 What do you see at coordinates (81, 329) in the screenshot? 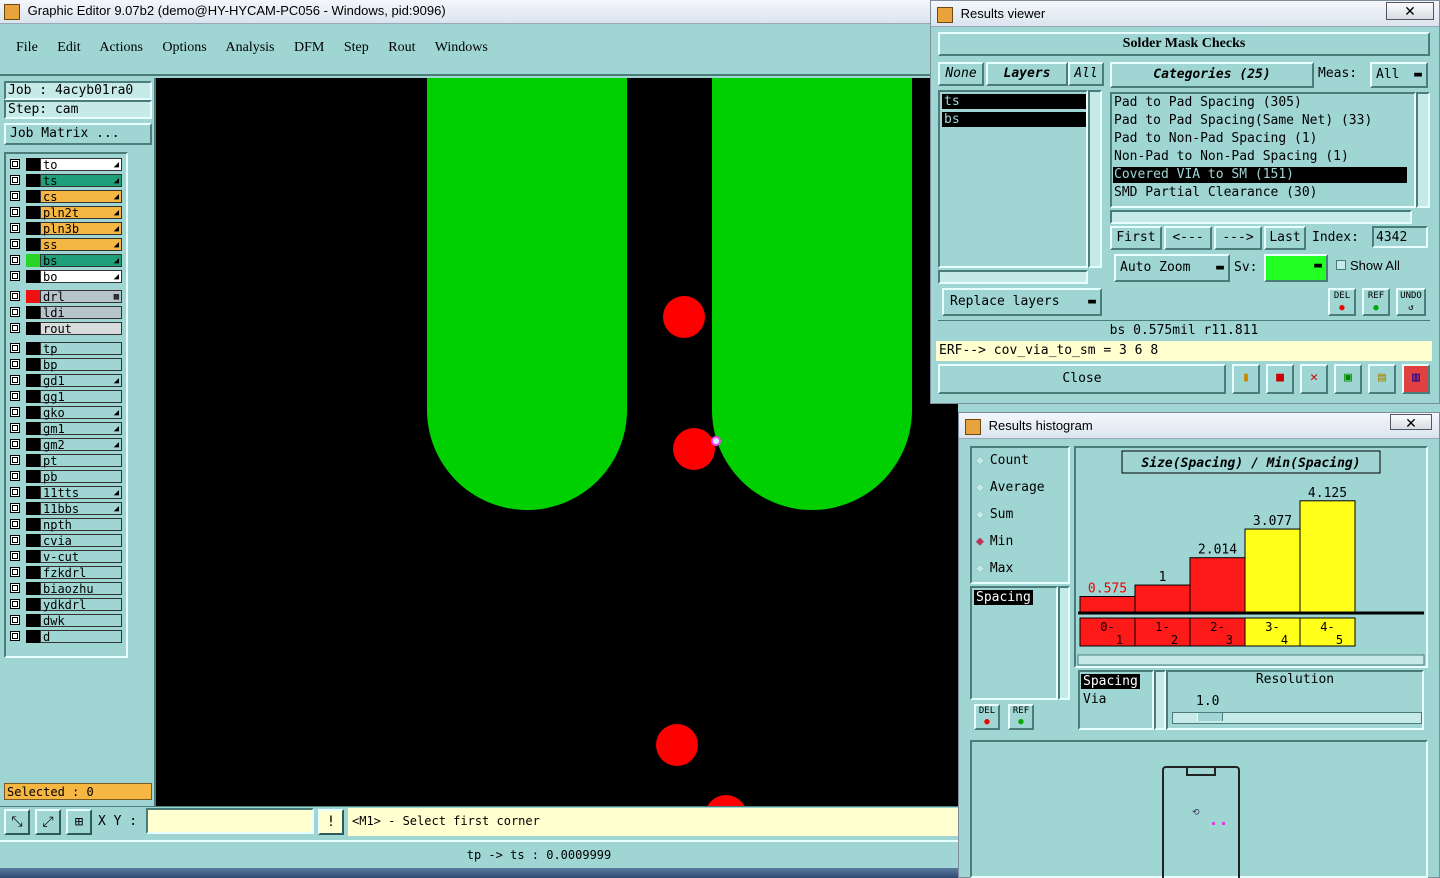
I see `layer-name: rout` at bounding box center [81, 329].